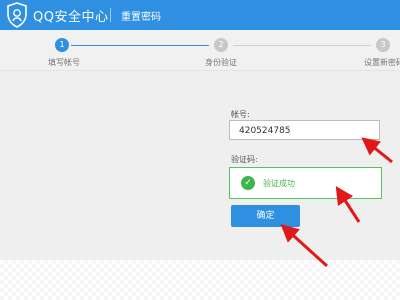 The width and height of the screenshot is (400, 300). Describe the element at coordinates (17, 15) in the screenshot. I see `shield-icon` at that location.